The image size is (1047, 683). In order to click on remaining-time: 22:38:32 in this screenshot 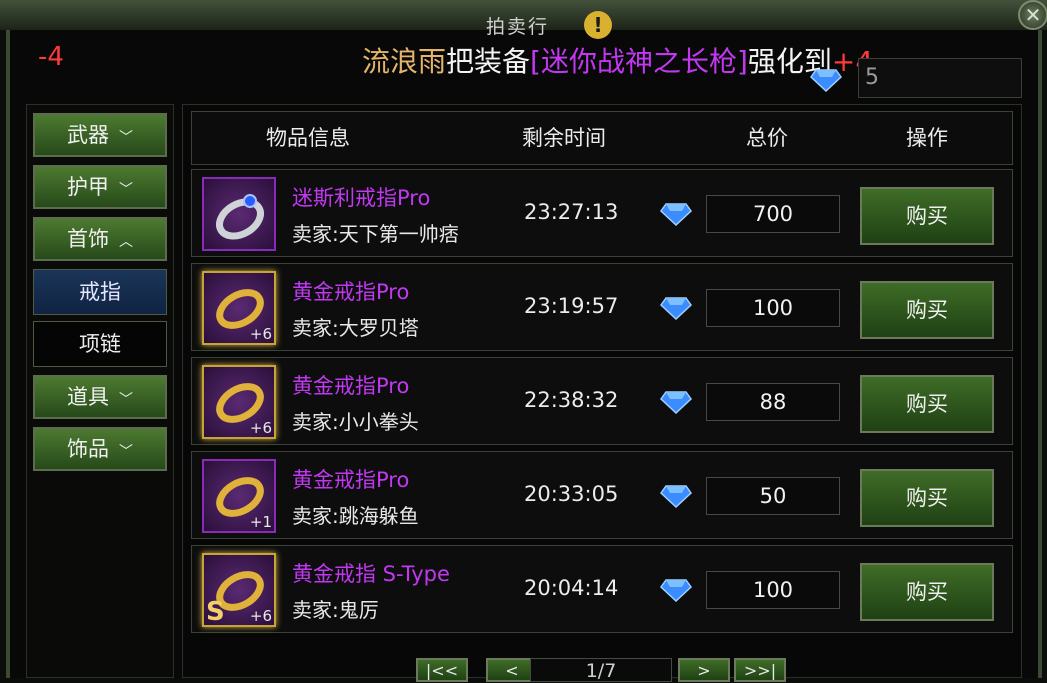, I will do `click(571, 400)`.